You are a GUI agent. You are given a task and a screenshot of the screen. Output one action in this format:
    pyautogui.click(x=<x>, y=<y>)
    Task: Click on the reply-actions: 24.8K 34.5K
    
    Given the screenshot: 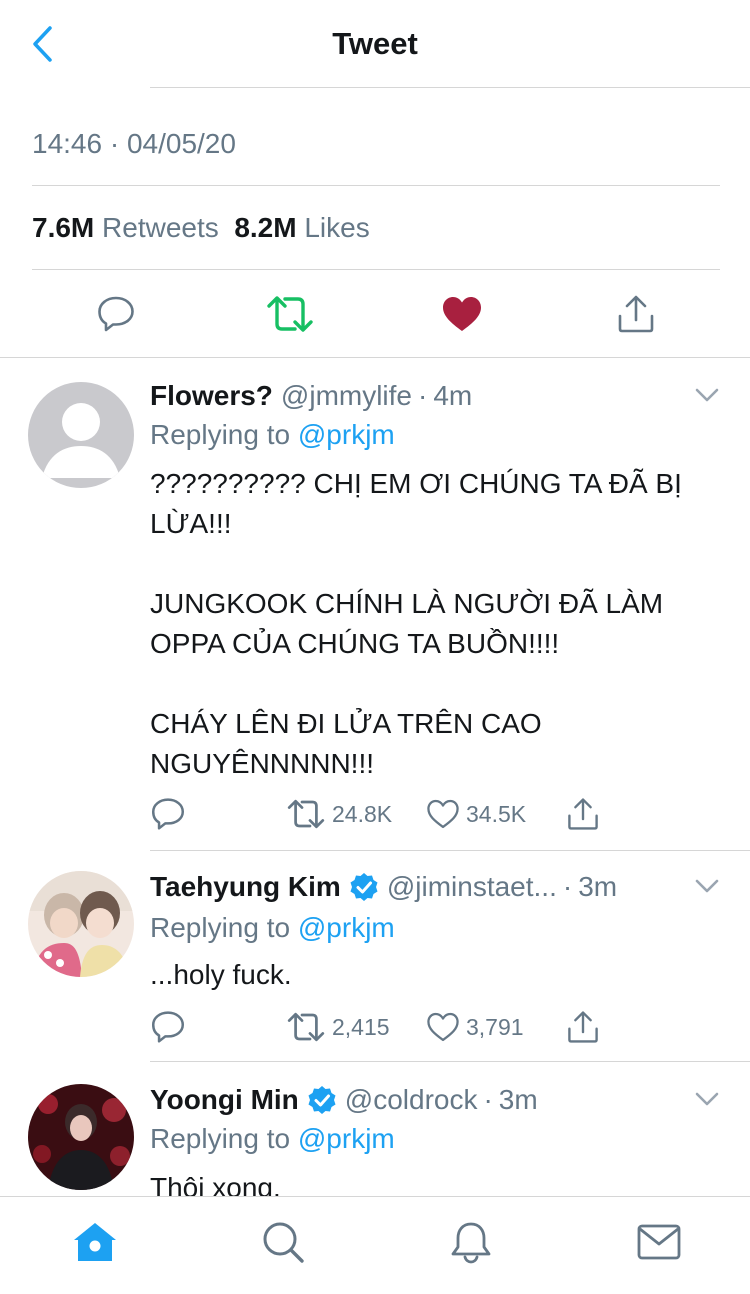 What is the action you would take?
    pyautogui.click(x=450, y=814)
    